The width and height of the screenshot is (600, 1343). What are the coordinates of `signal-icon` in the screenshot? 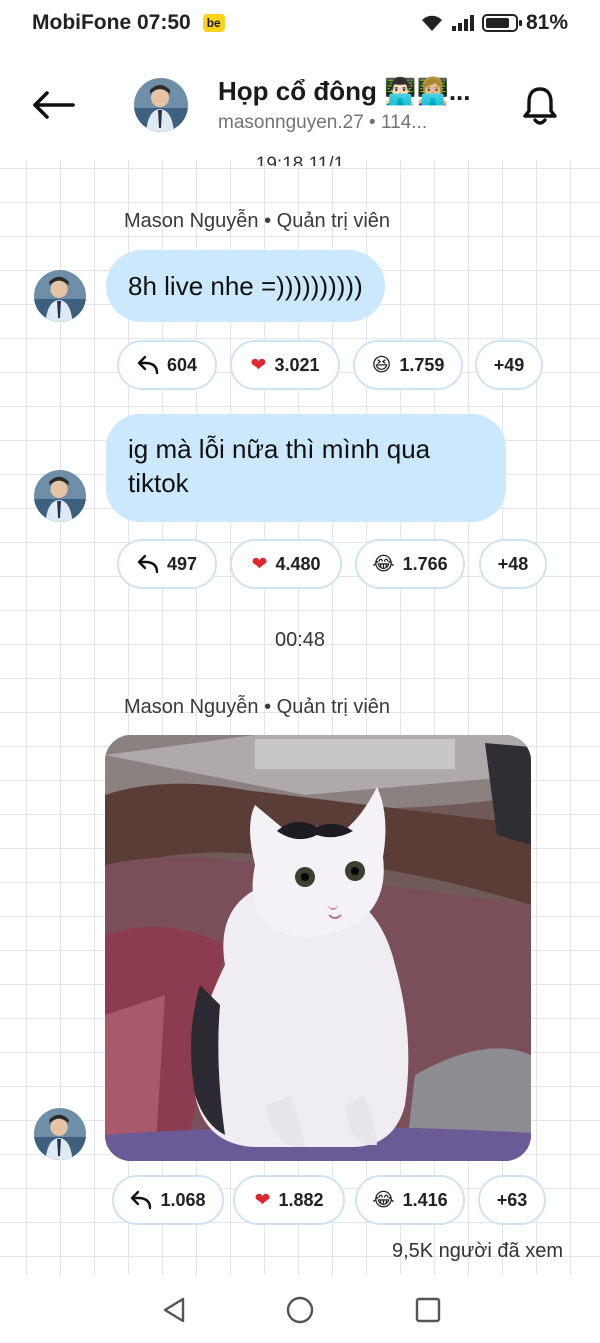 It's located at (462, 23).